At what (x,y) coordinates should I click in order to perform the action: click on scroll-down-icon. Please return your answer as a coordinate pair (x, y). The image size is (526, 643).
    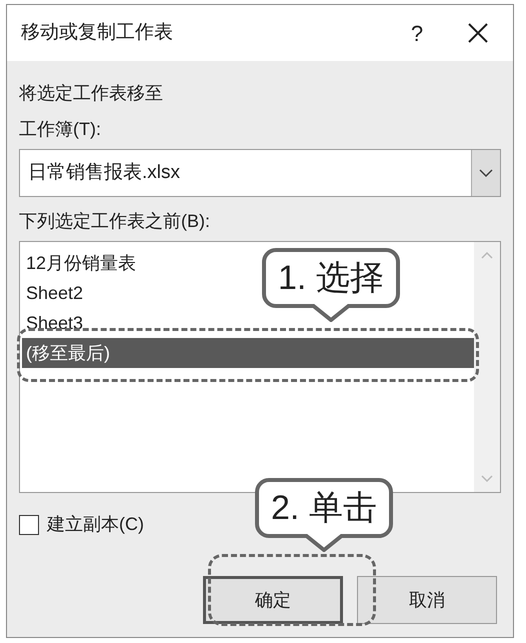
    Looking at the image, I should click on (487, 478).